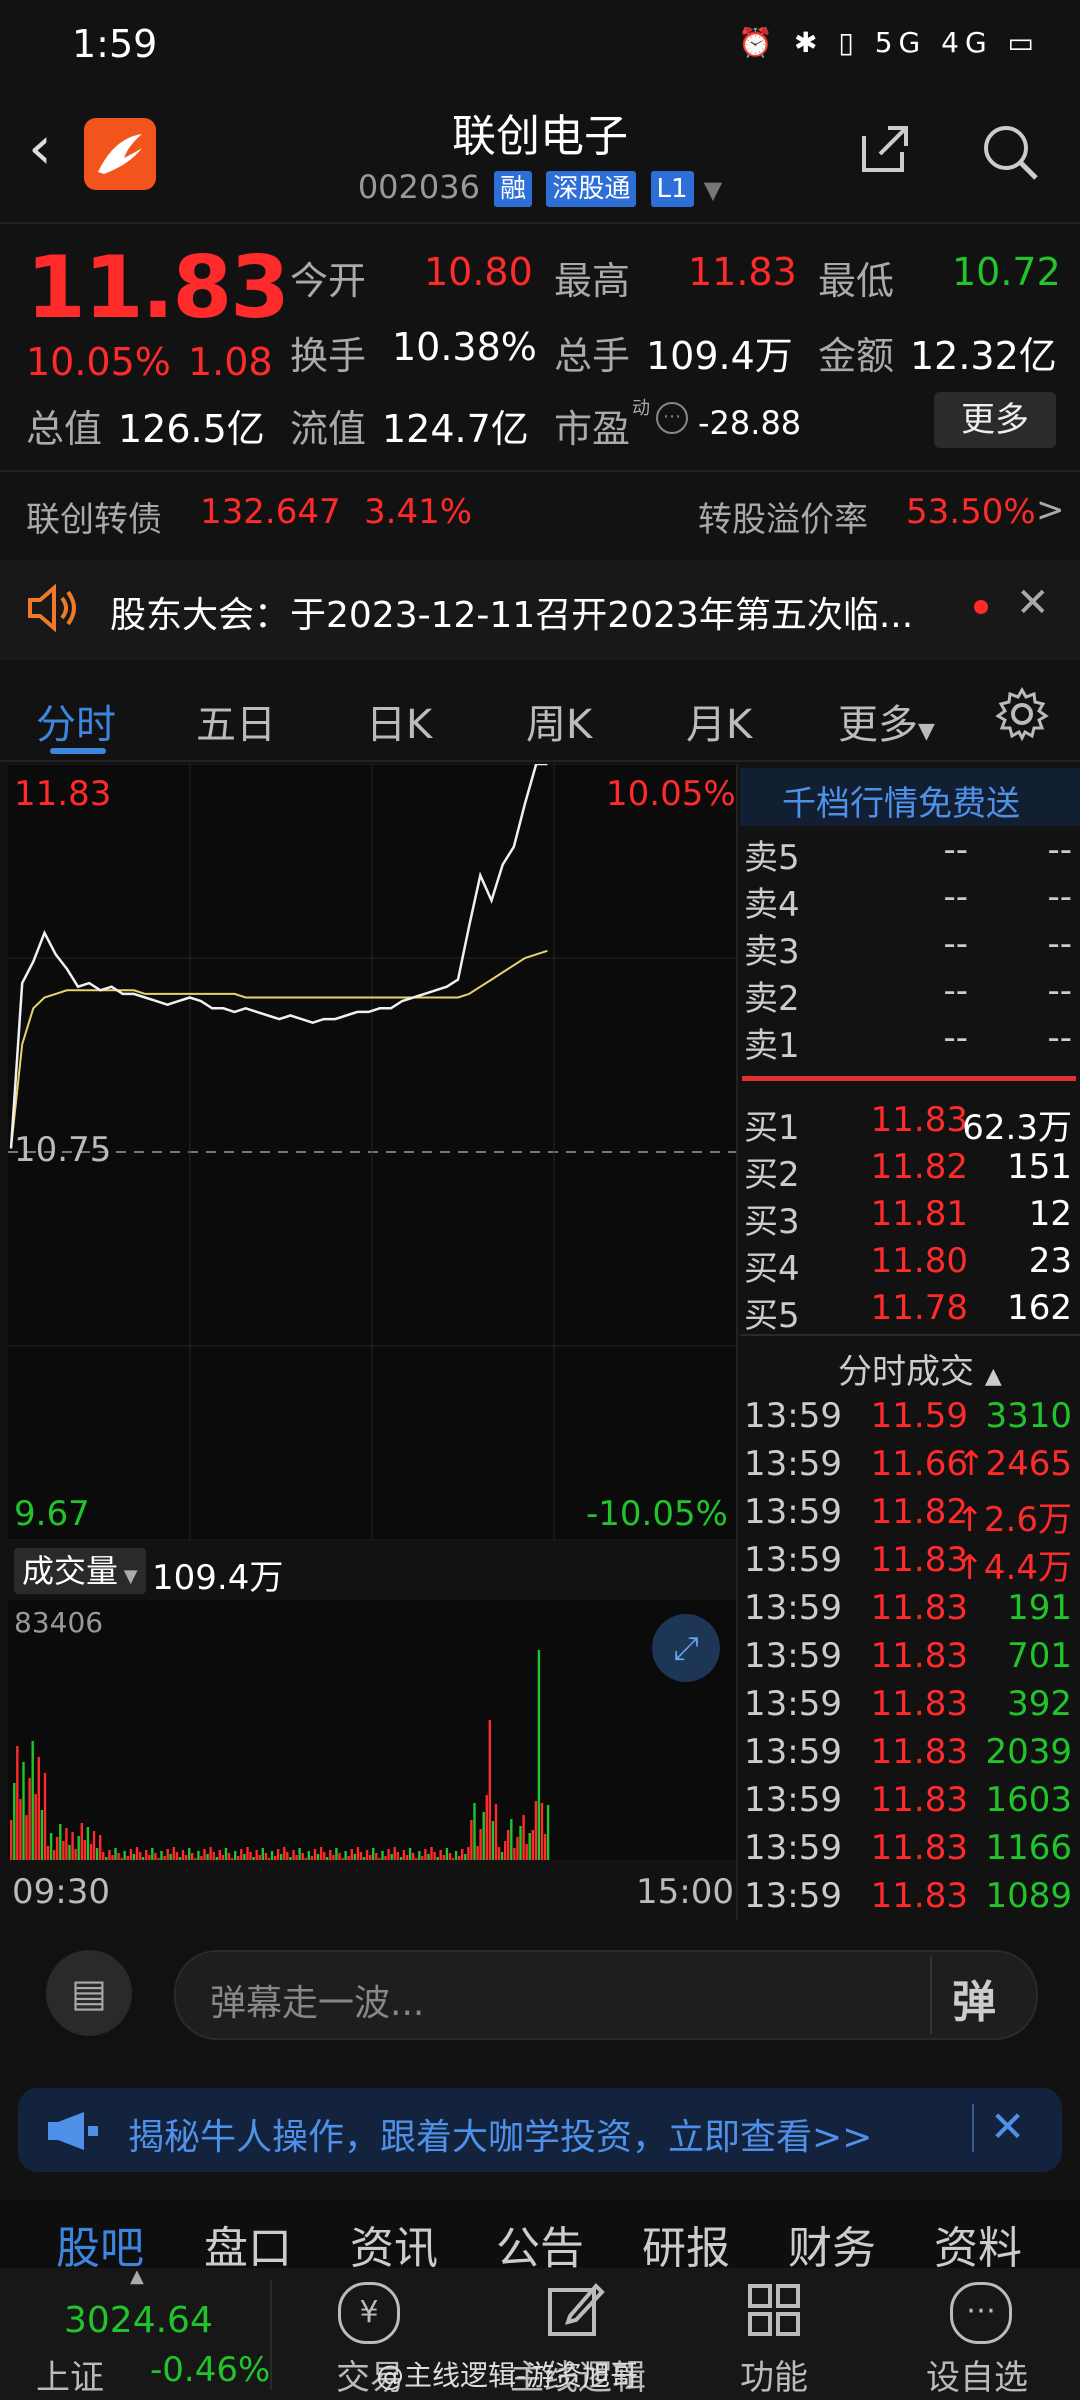 This screenshot has height=2400, width=1080. What do you see at coordinates (772, 905) in the screenshot?
I see `ask-label: 卖4` at bounding box center [772, 905].